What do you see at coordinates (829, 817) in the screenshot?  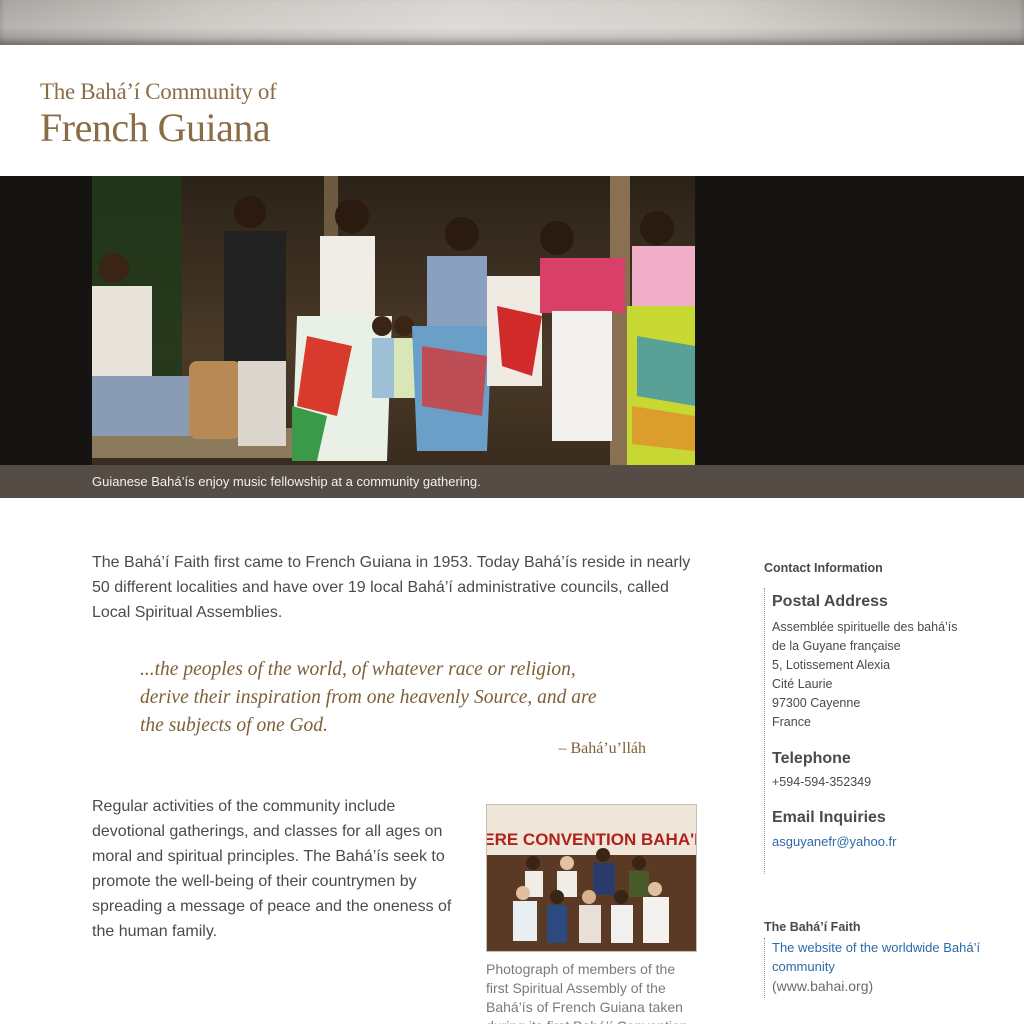 I see `email-title: Email Inquiries` at bounding box center [829, 817].